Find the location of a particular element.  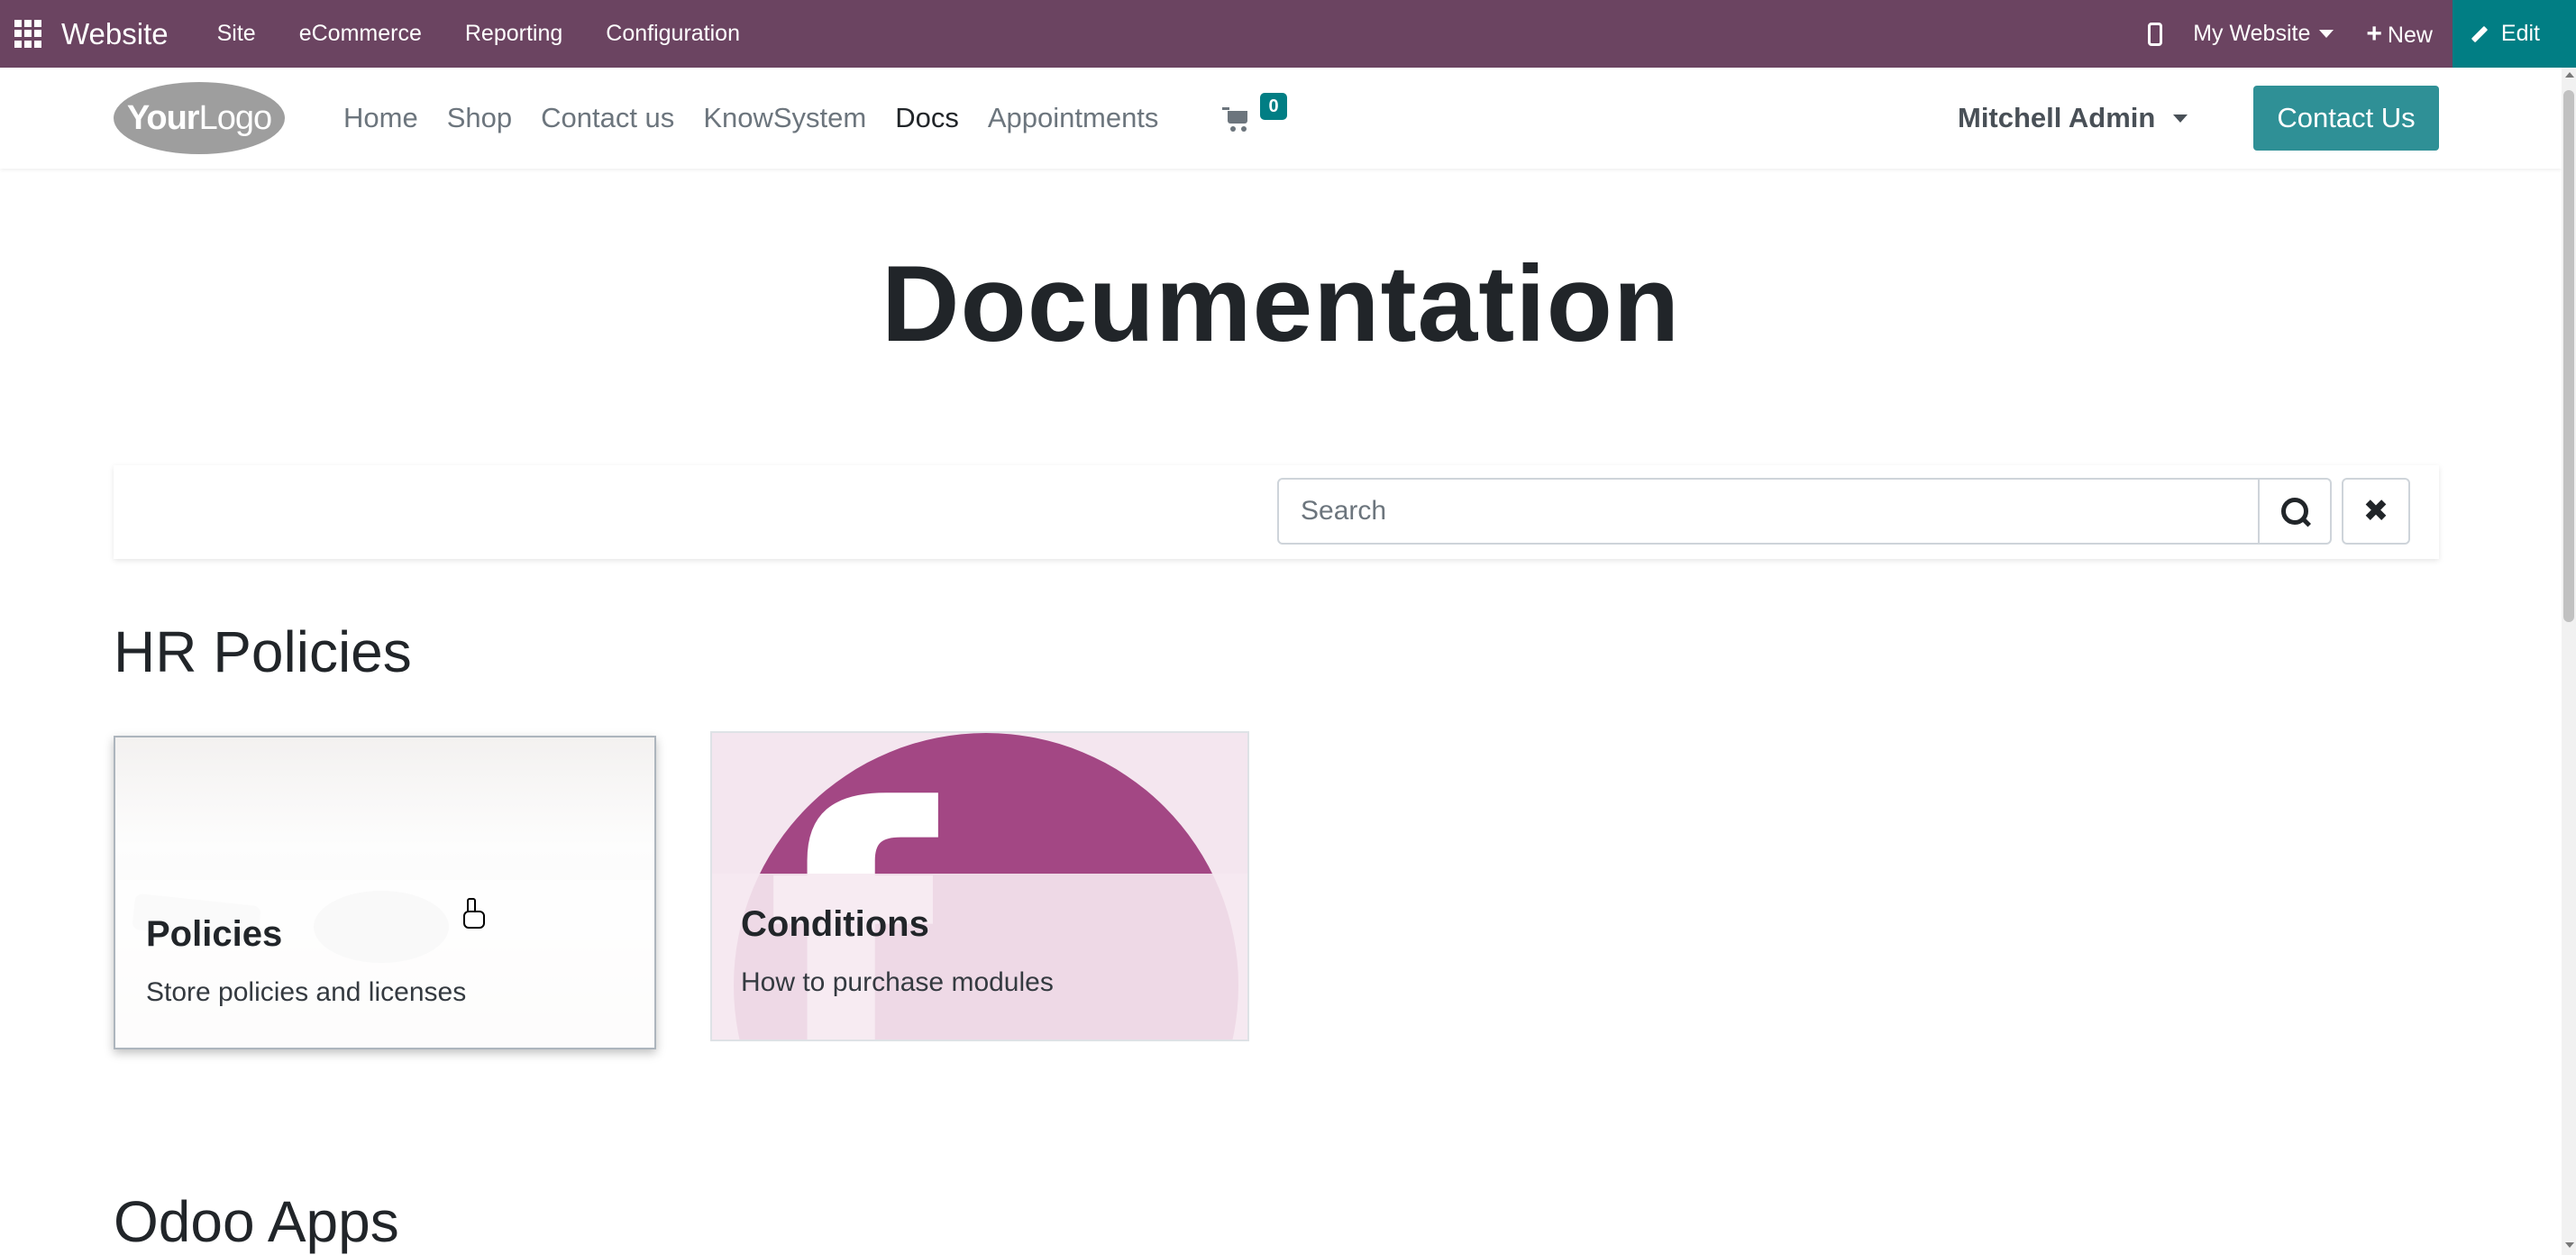

edit-button: Edit is located at coordinates (2514, 34).